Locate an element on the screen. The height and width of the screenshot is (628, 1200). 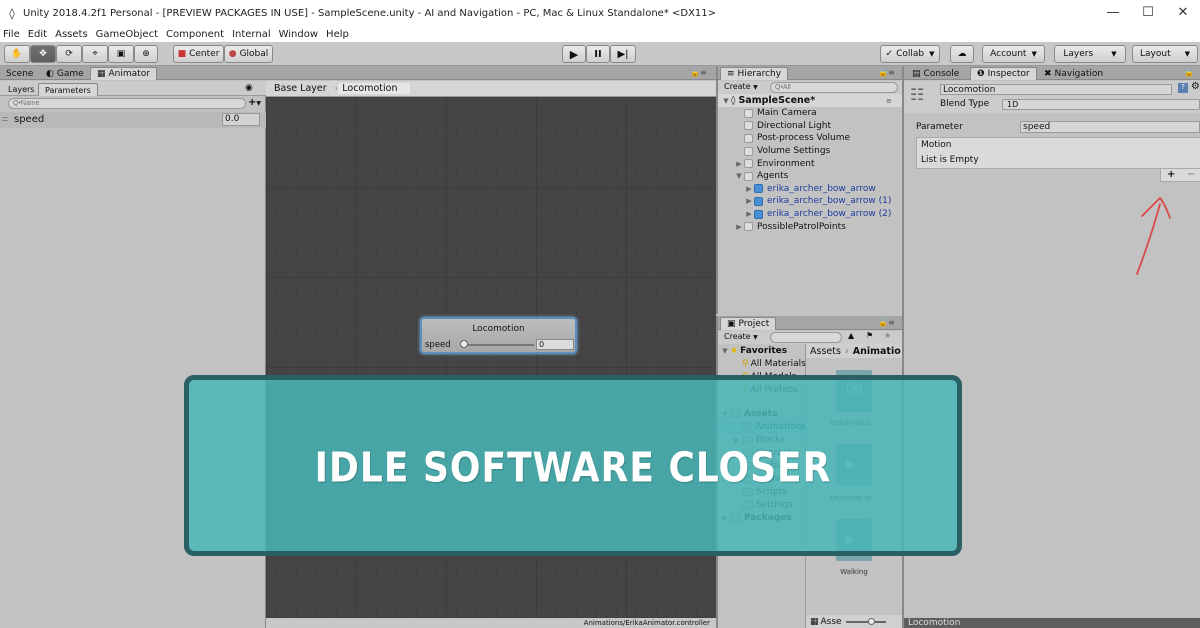
tab-scene: Scene is located at coordinates (19, 73).